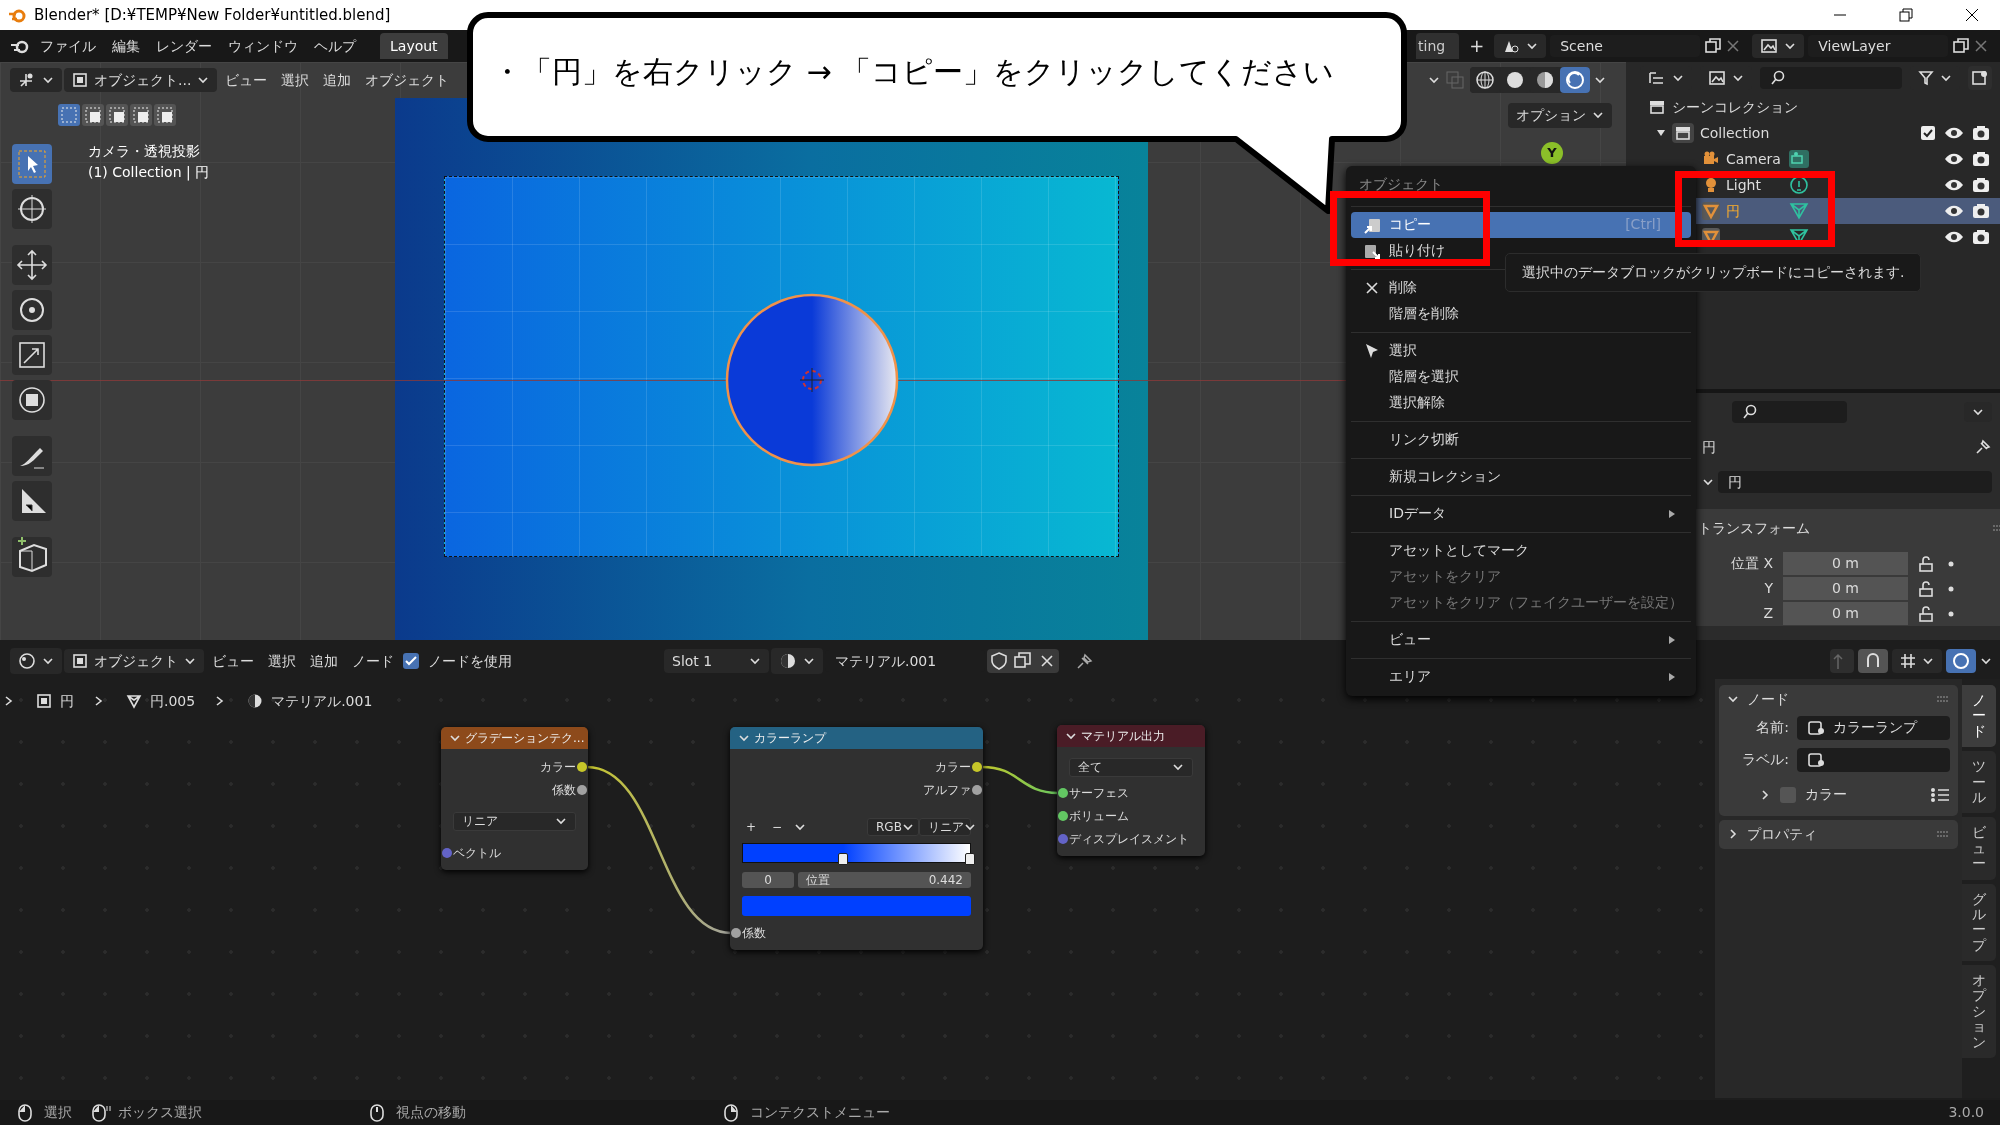 This screenshot has height=1125, width=2000. What do you see at coordinates (431, 1112) in the screenshot?
I see `status-hint: 視点の移動` at bounding box center [431, 1112].